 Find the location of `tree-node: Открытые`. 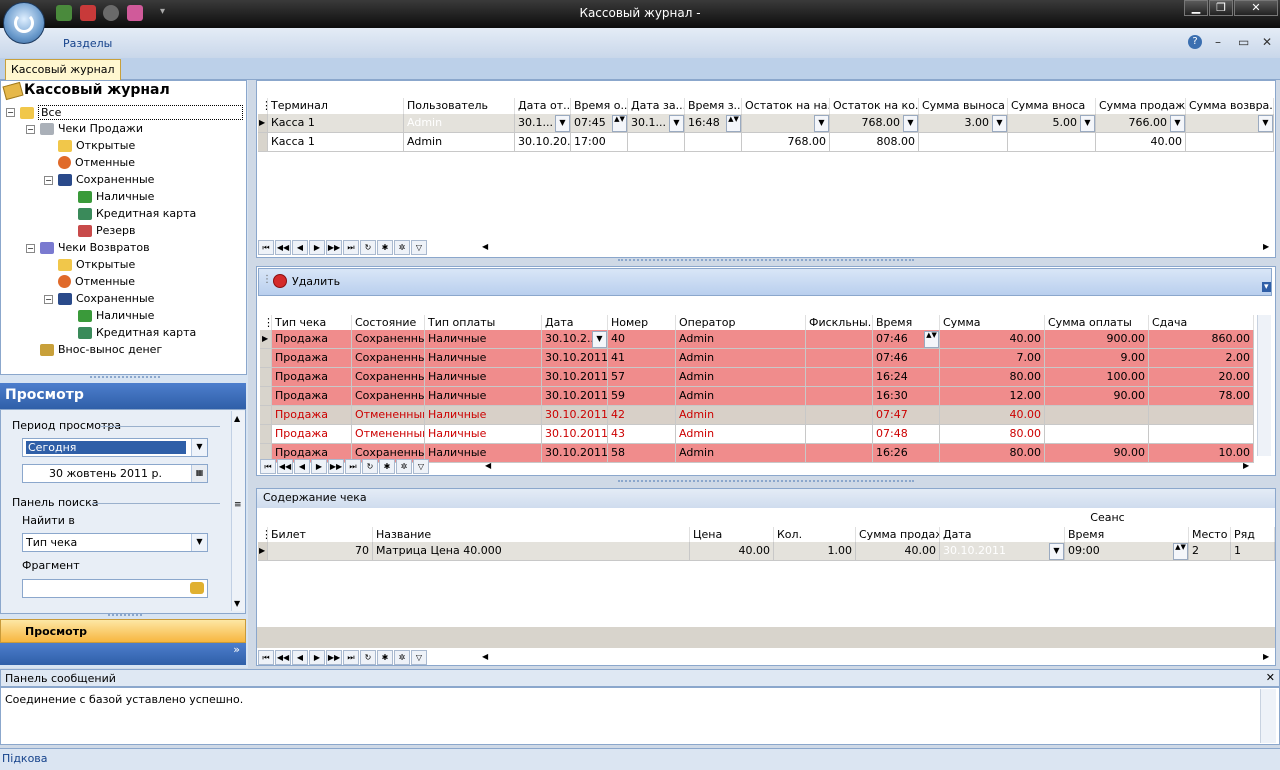

tree-node: Открытые is located at coordinates (96, 264).